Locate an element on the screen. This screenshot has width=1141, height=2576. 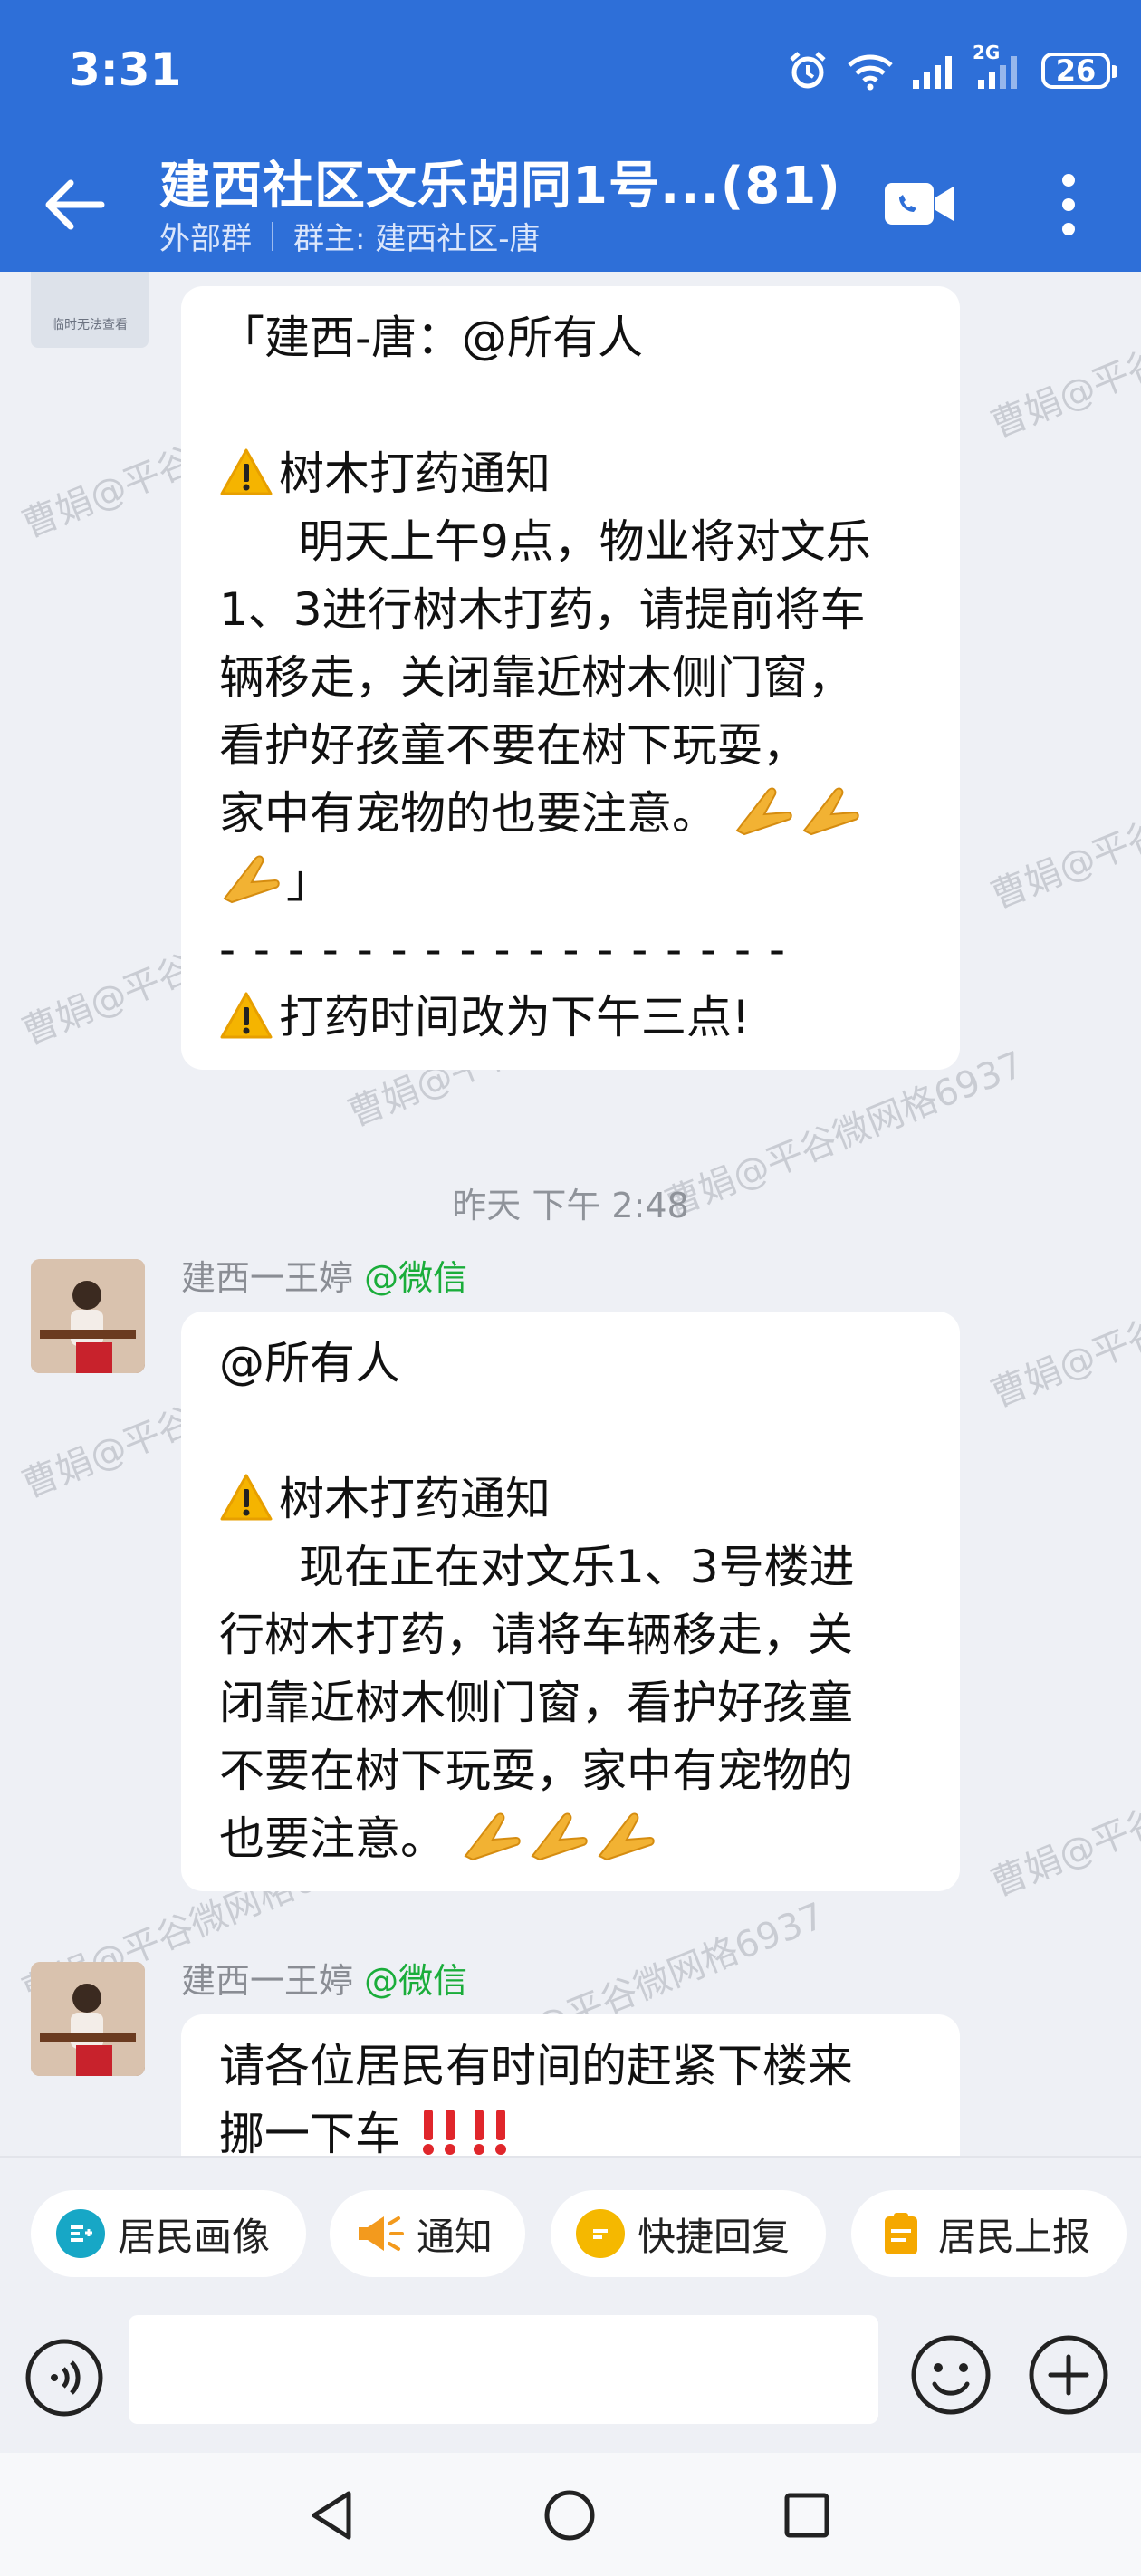
nav-recents-square-icon is located at coordinates (807, 2515).